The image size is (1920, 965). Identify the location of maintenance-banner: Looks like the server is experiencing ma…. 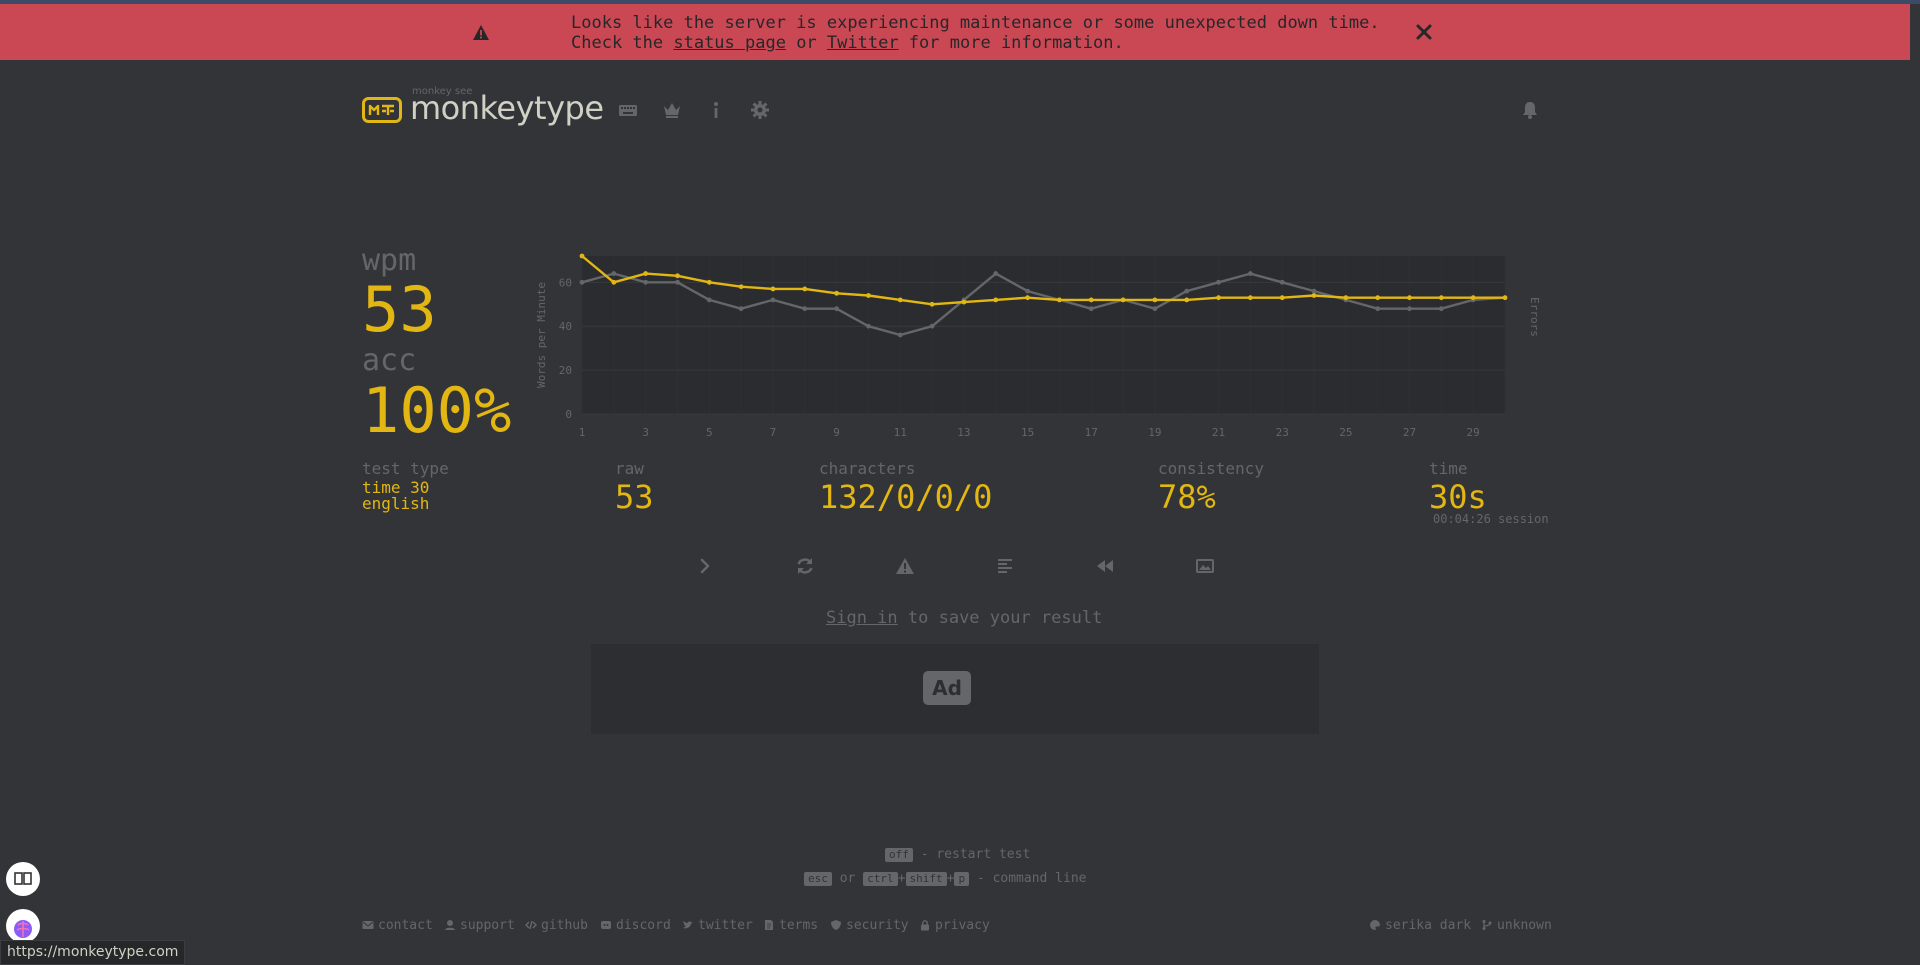
(955, 32).